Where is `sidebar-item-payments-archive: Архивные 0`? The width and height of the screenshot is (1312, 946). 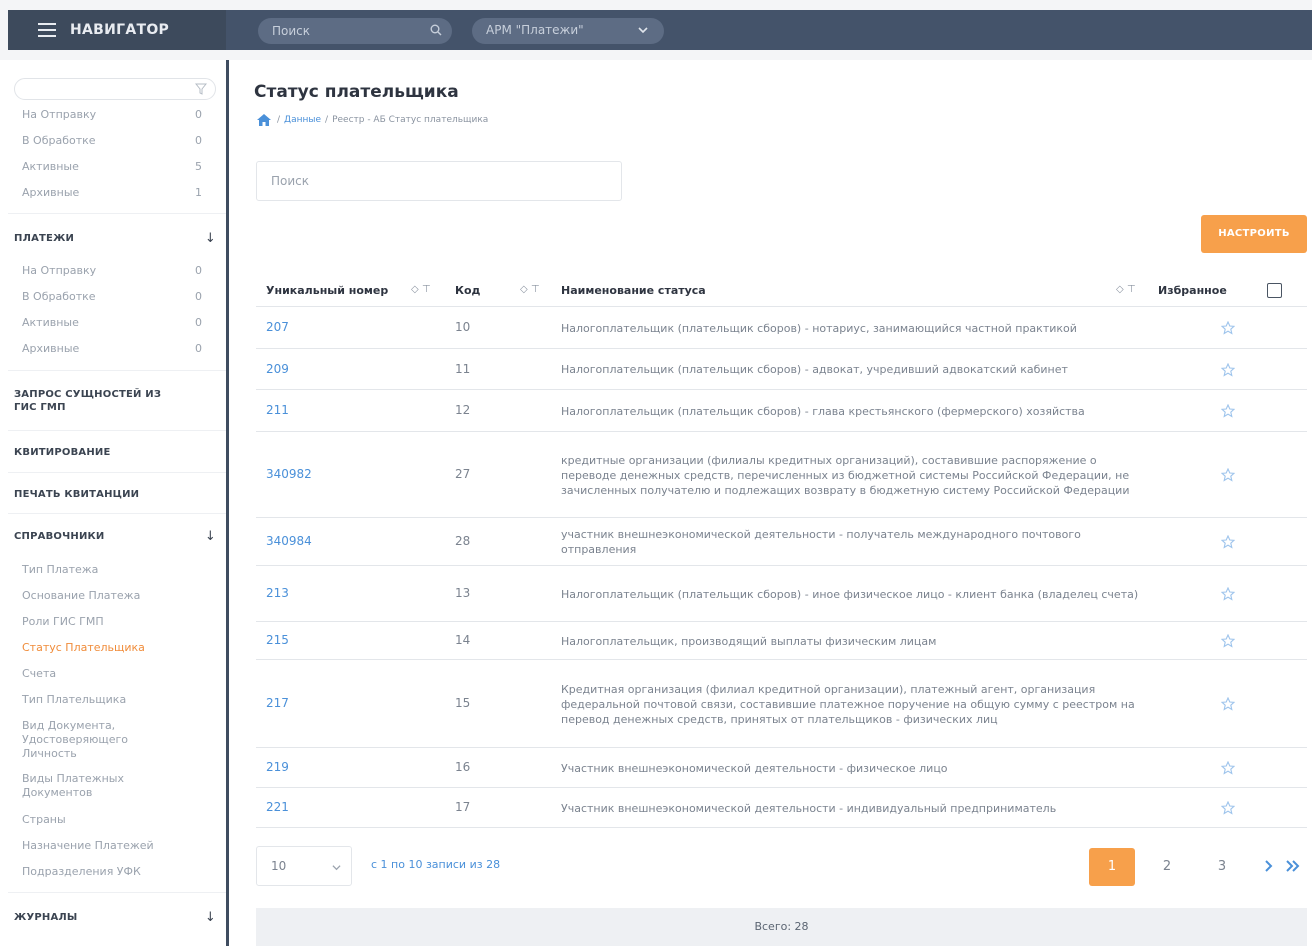 sidebar-item-payments-archive: Архивные 0 is located at coordinates (112, 348).